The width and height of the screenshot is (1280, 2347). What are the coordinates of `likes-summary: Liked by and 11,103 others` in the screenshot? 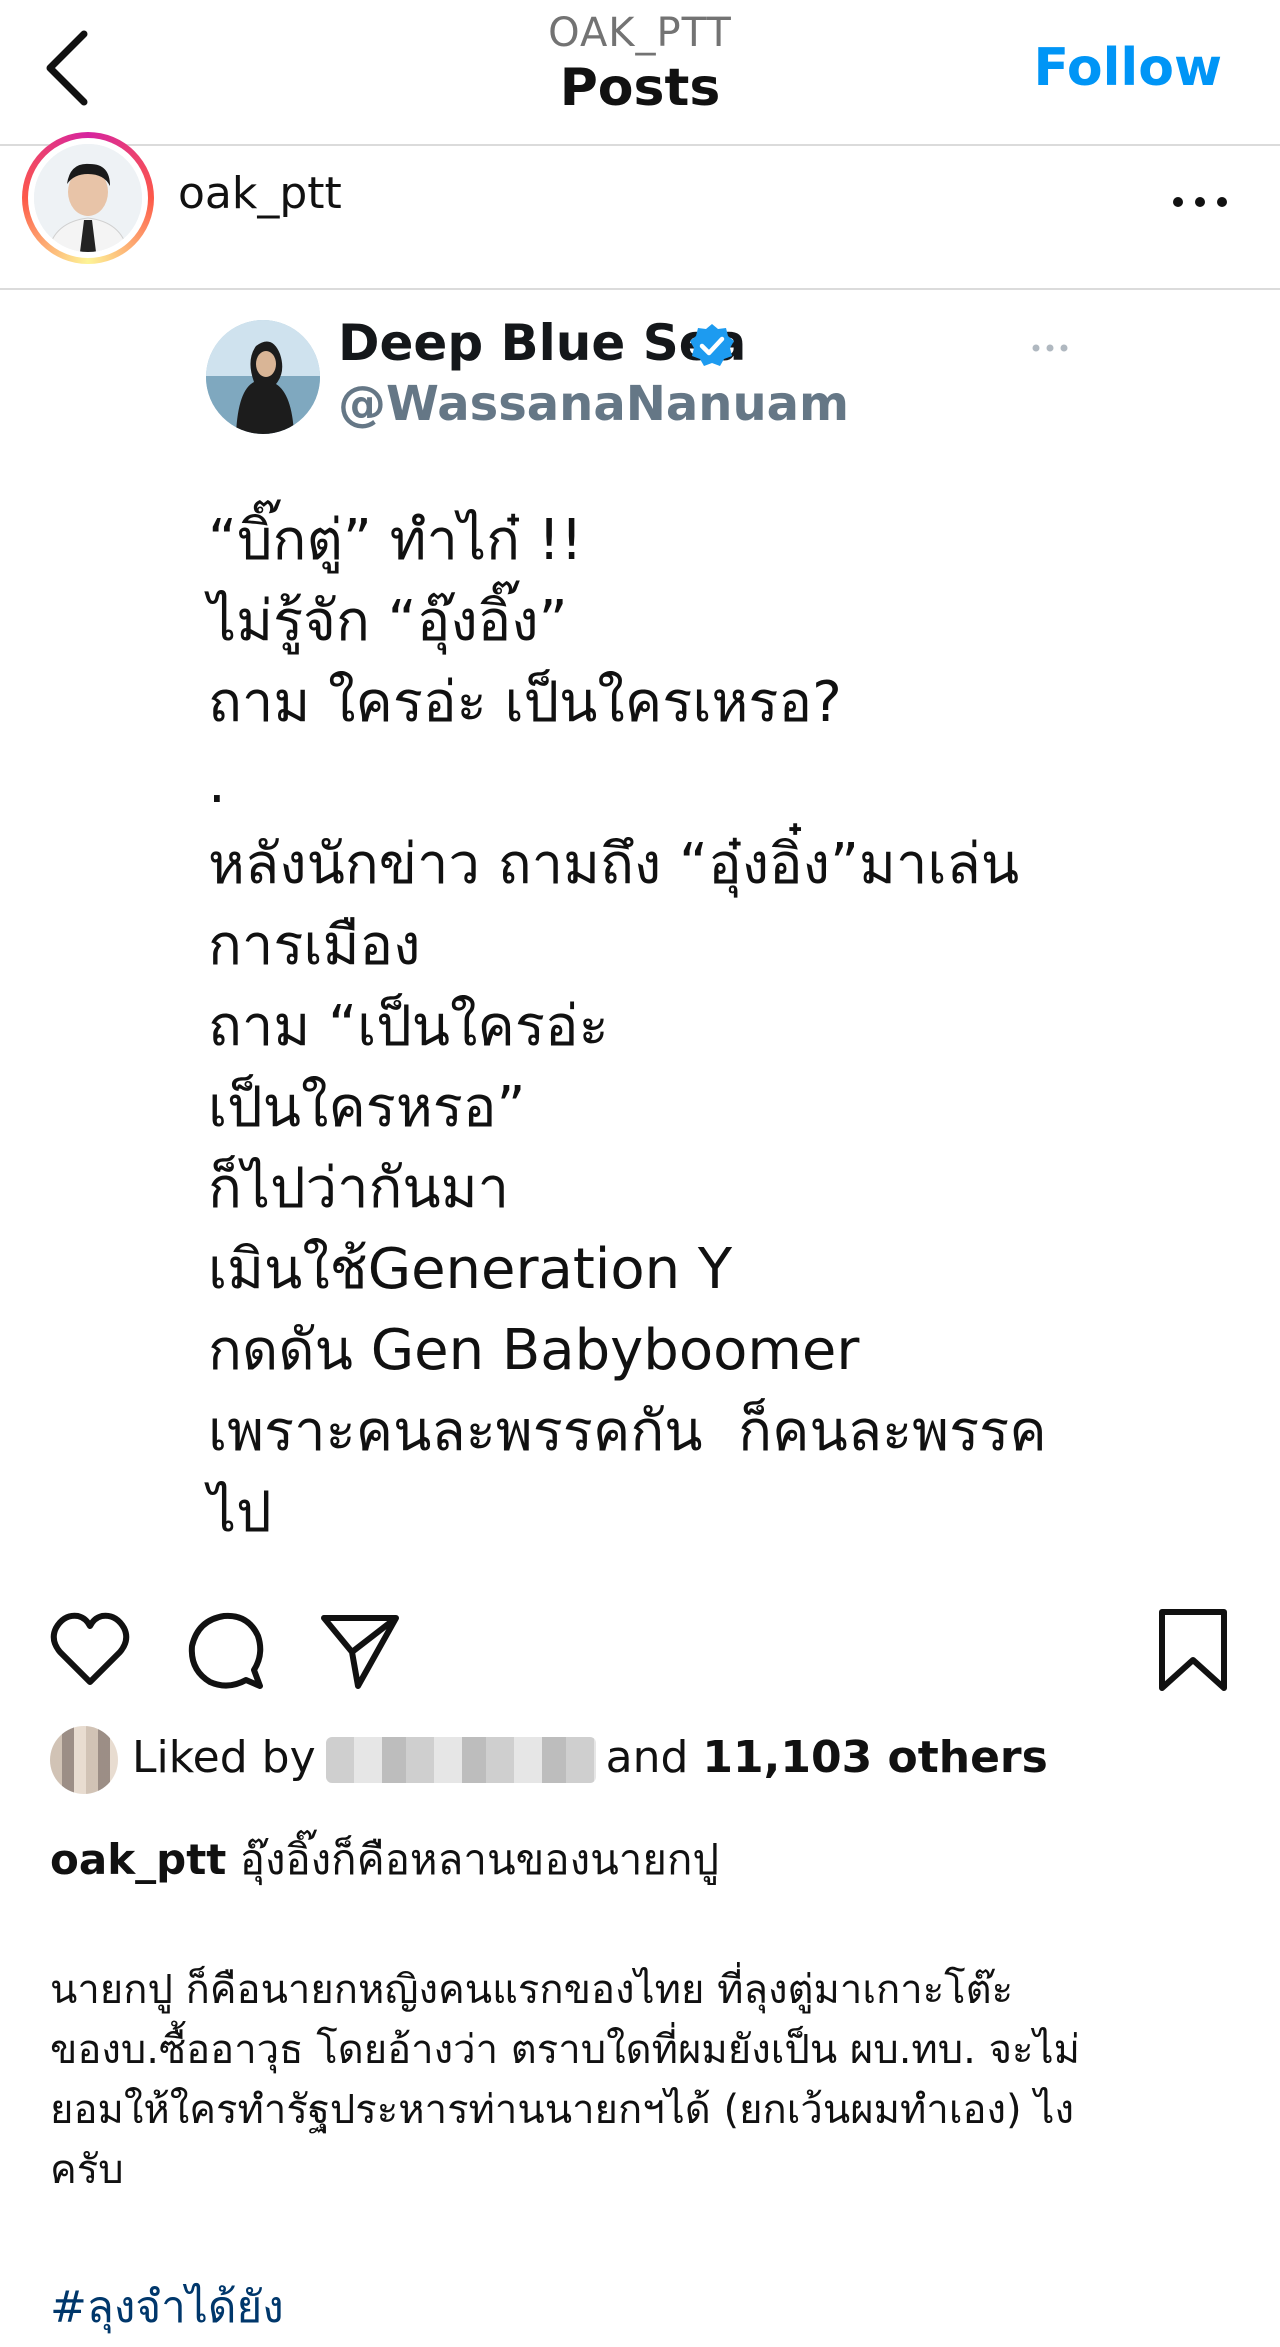 It's located at (640, 1759).